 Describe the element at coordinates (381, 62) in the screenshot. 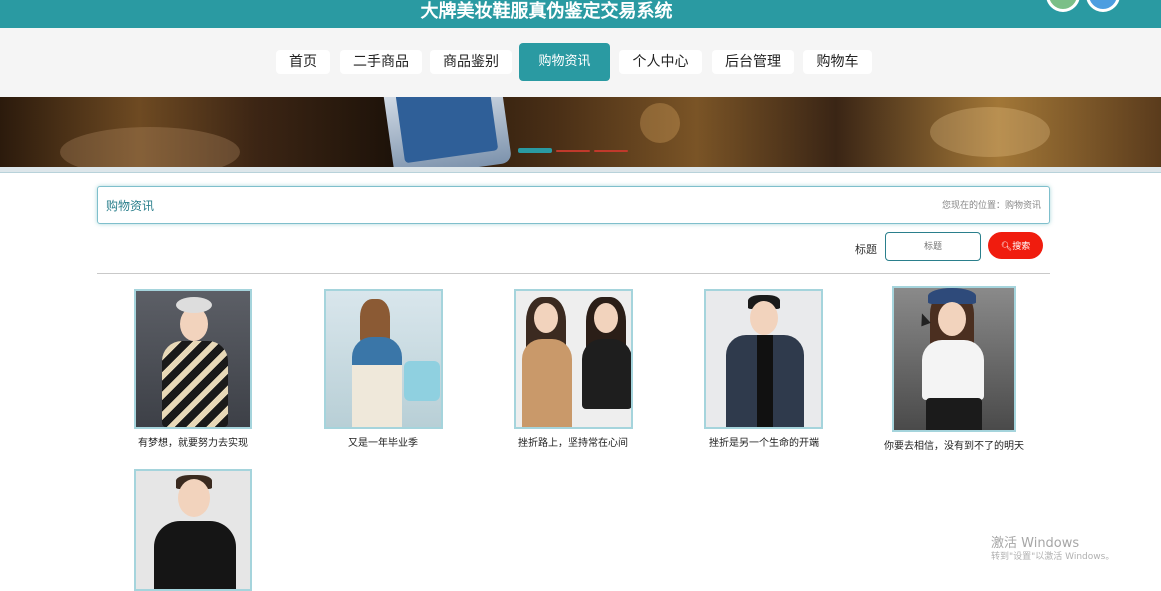

I see `nav-used-goods: 二手商品` at that location.